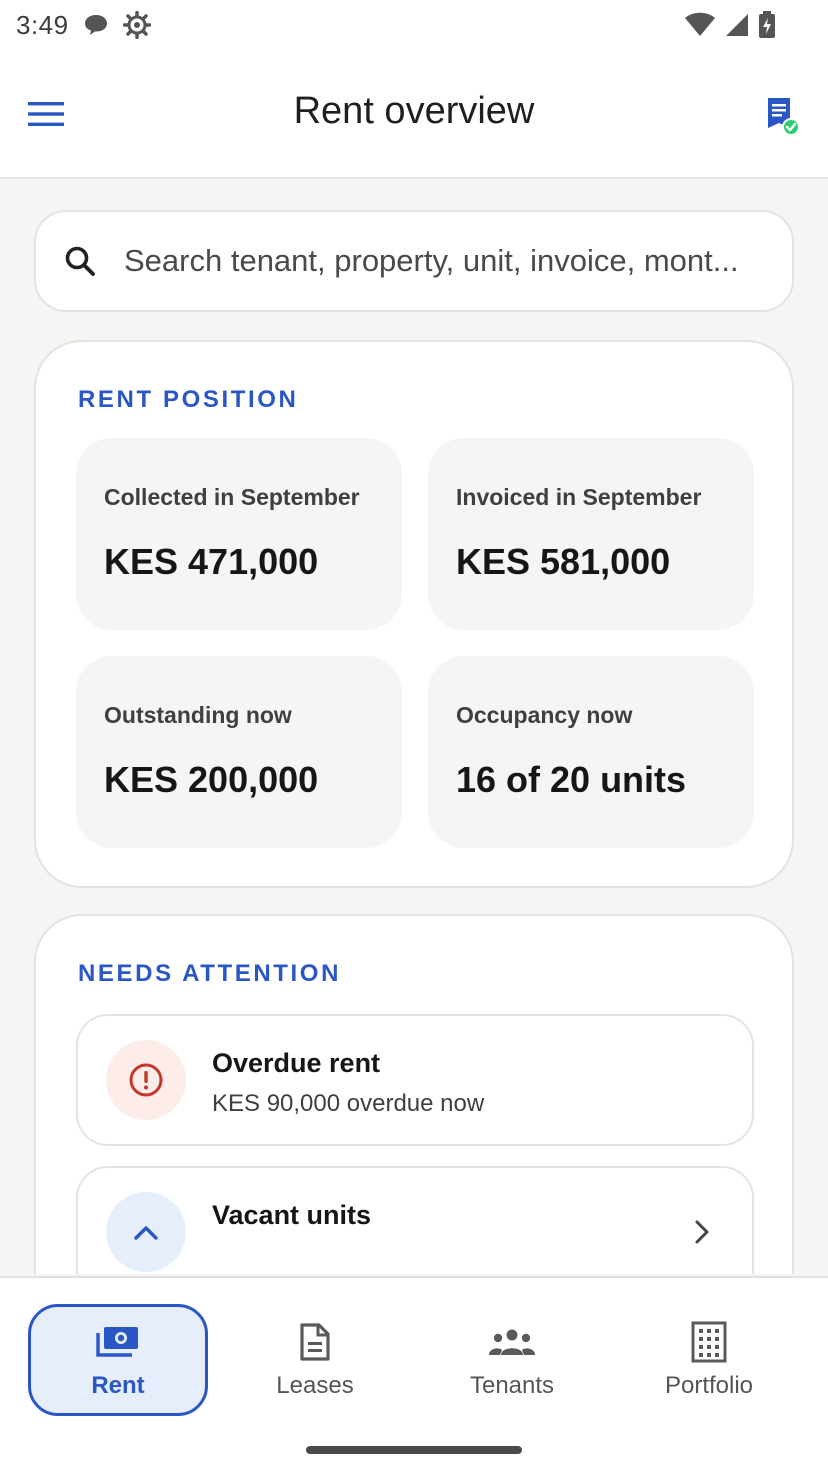 This screenshot has height=1472, width=828. What do you see at coordinates (118, 1342) in the screenshot?
I see `cash-icon` at bounding box center [118, 1342].